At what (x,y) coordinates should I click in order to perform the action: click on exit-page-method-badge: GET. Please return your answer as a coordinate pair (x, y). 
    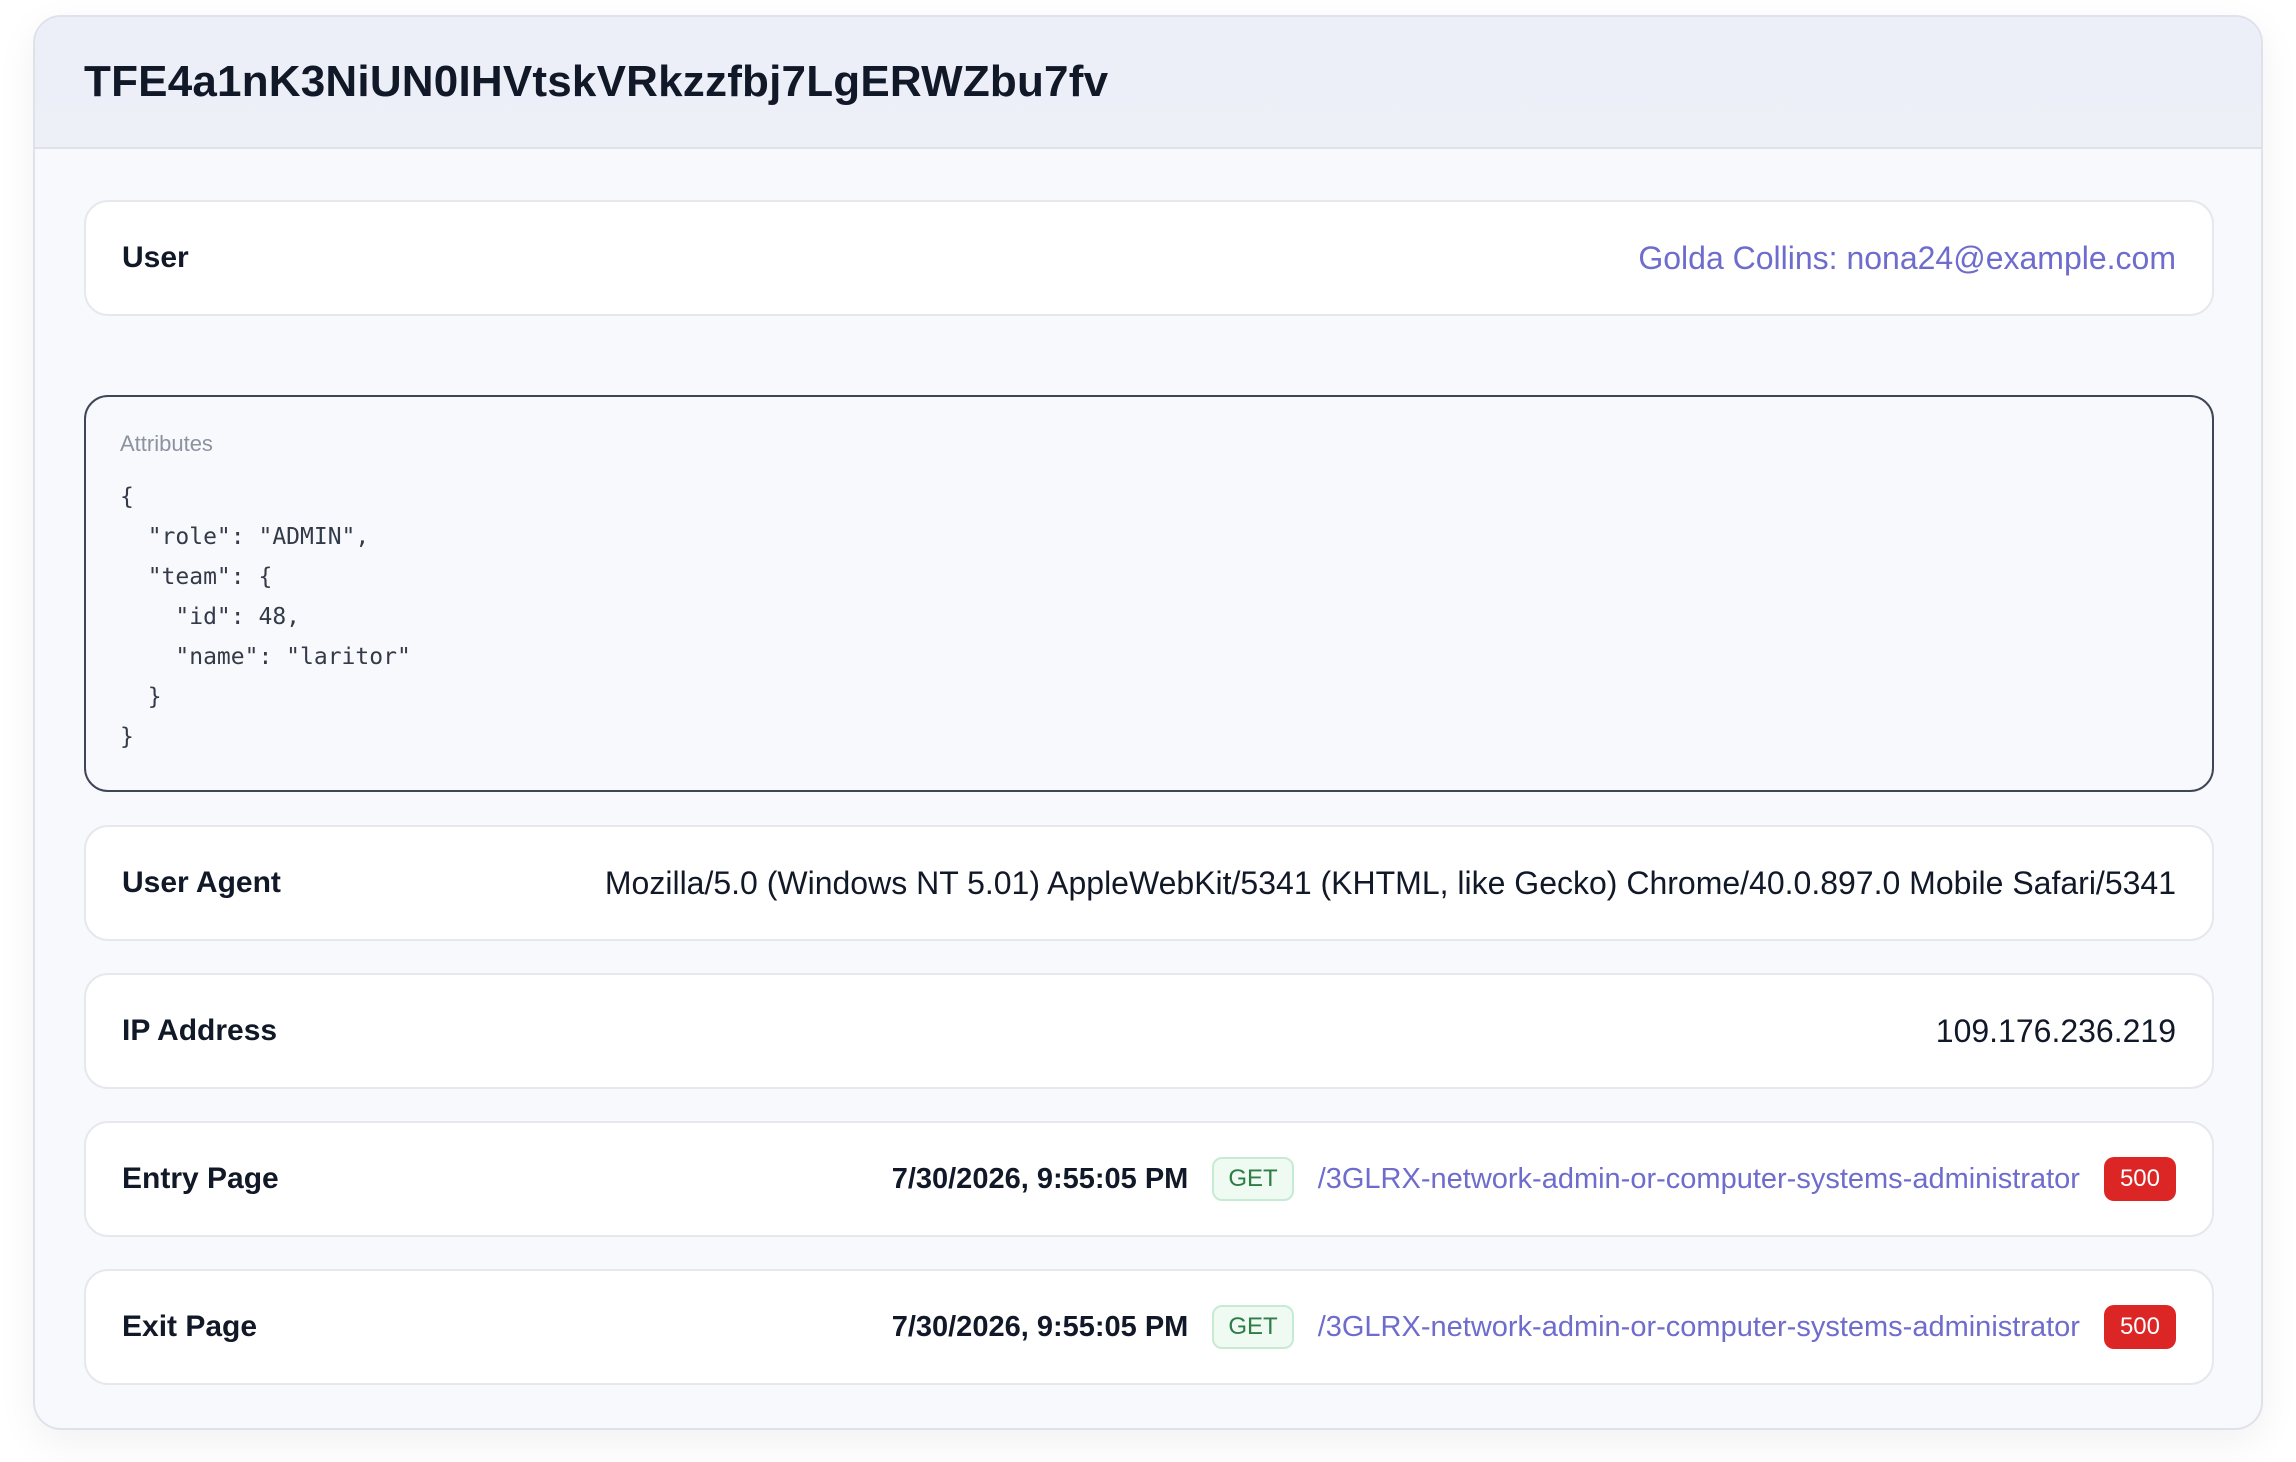
    Looking at the image, I should click on (1253, 1327).